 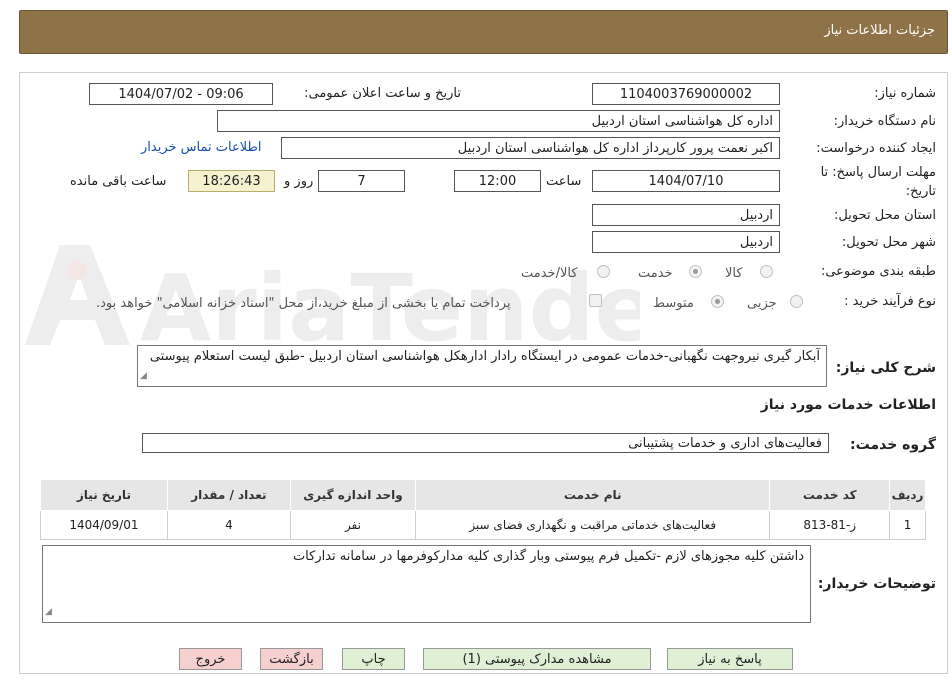 I want to click on remaining-time-field: 18:26:43, so click(x=231, y=181).